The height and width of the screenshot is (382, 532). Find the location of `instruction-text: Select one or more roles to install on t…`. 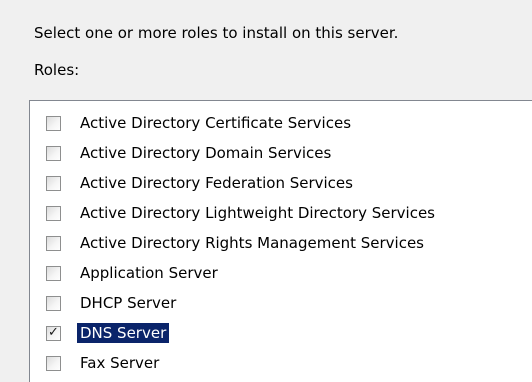

instruction-text: Select one or more roles to install on t… is located at coordinates (216, 33).